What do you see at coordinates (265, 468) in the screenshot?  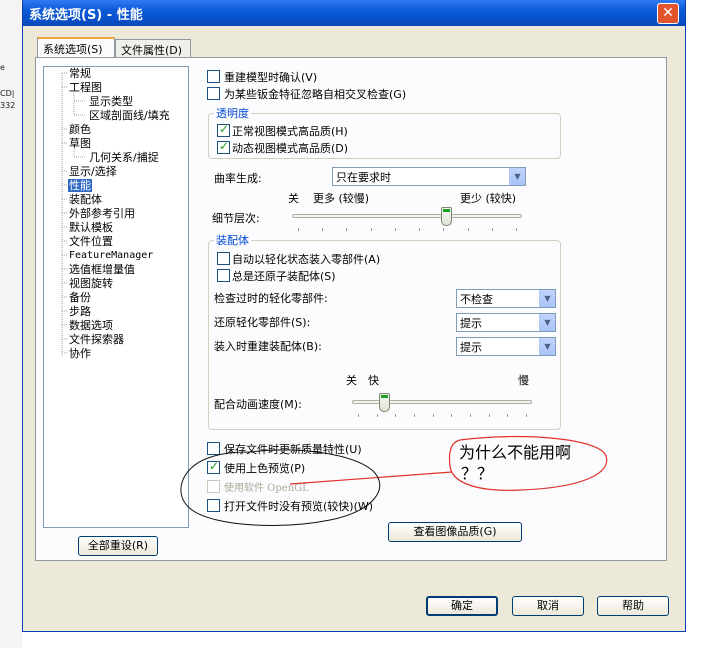 I see `label-use-shaded-preview: 使用上色预览(P)` at bounding box center [265, 468].